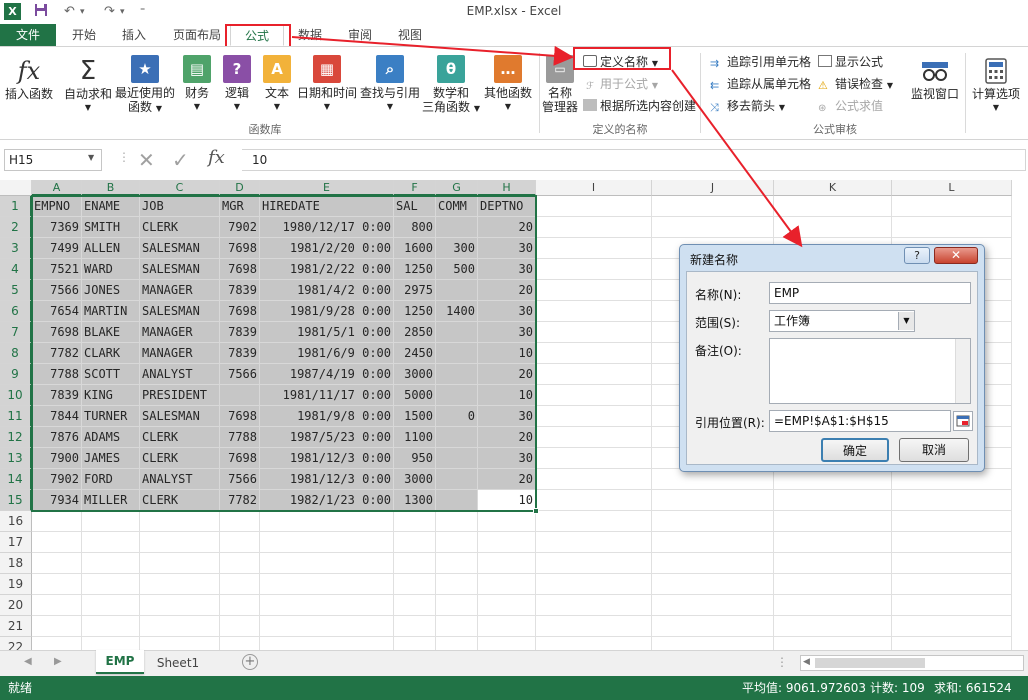  I want to click on remove-arrows-button: ⤨ 移去箭头 ▼, so click(747, 106).